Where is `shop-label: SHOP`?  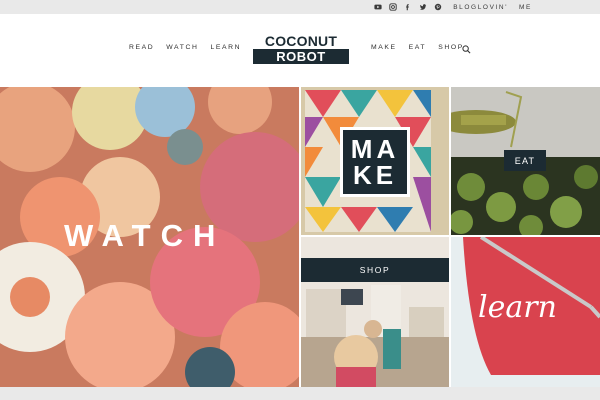
shop-label: SHOP is located at coordinates (375, 270).